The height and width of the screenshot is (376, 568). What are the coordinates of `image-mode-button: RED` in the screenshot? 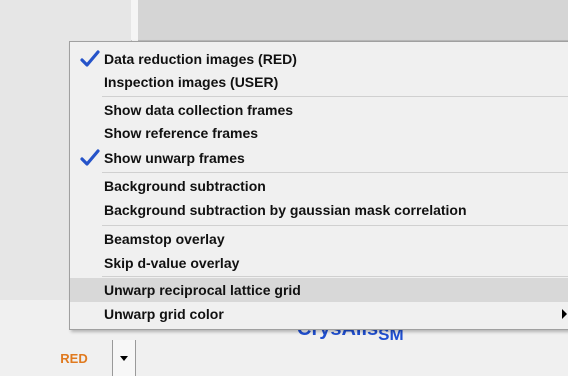 It's located at (74, 358).